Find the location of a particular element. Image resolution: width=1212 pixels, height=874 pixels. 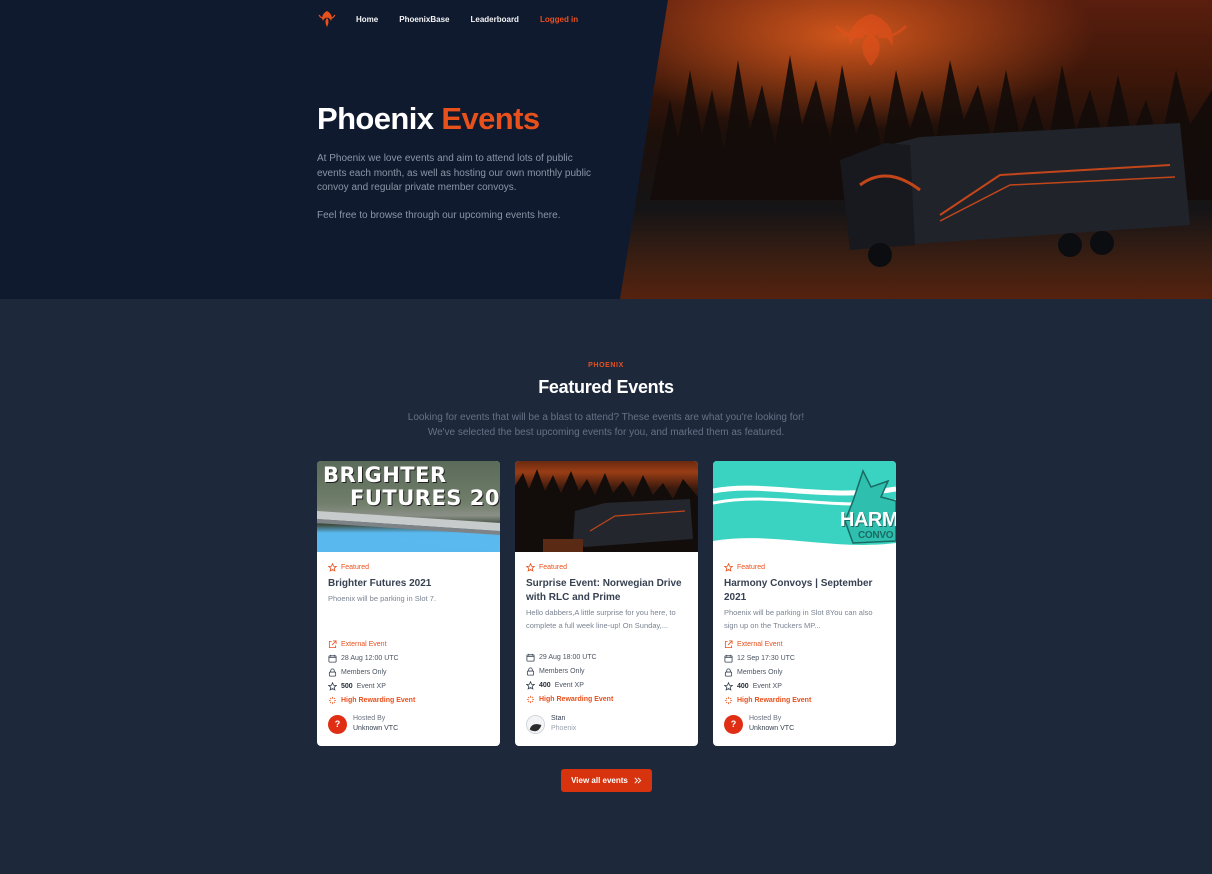

nav-phoenixbase: PhoenixBase is located at coordinates (424, 19).